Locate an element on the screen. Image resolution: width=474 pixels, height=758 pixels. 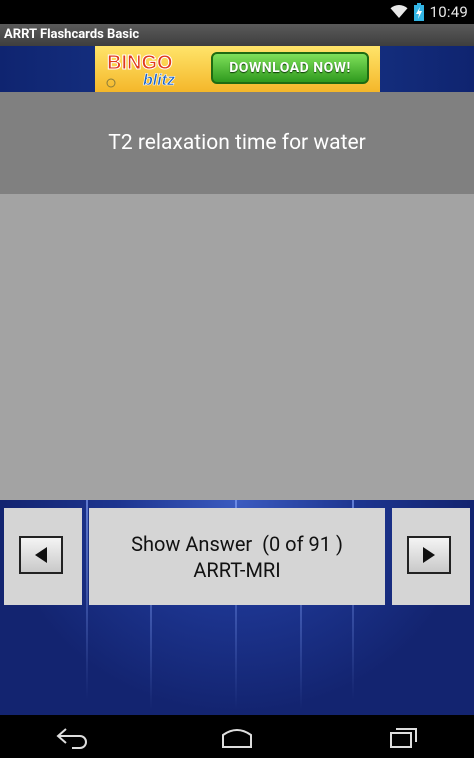
background-streak is located at coordinates (87, 600).